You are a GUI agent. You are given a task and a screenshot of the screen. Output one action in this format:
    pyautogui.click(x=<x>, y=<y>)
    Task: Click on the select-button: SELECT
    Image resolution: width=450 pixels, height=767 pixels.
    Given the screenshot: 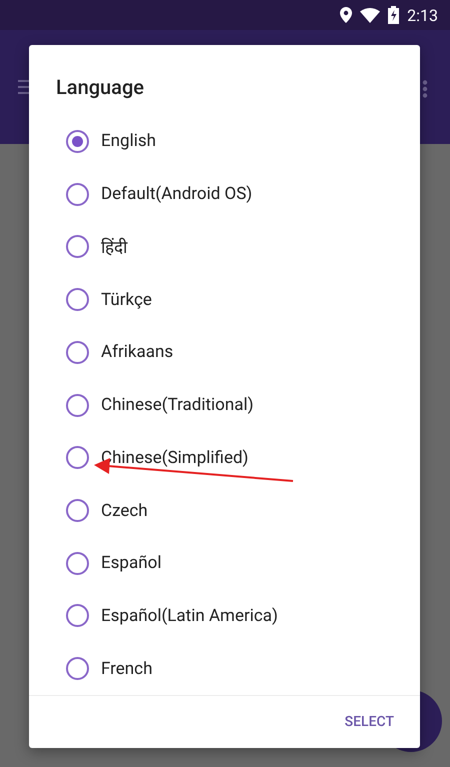 What is the action you would take?
    pyautogui.click(x=369, y=722)
    